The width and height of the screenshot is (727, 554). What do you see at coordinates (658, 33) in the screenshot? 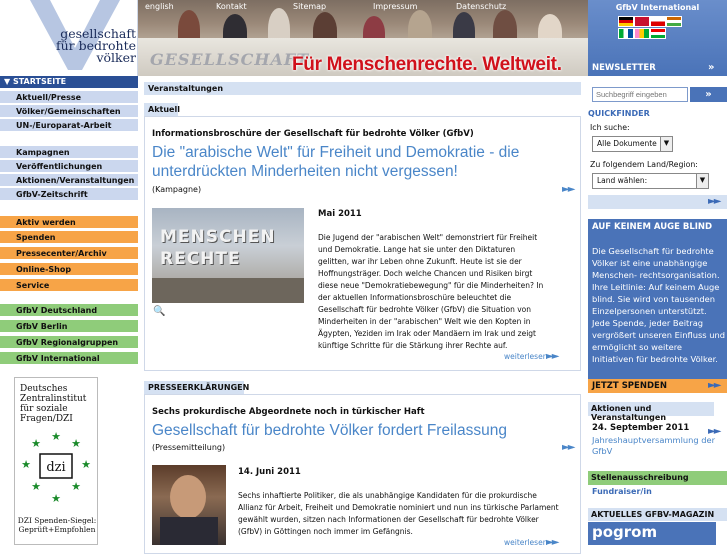
I see `flag-italy-icon` at bounding box center [658, 33].